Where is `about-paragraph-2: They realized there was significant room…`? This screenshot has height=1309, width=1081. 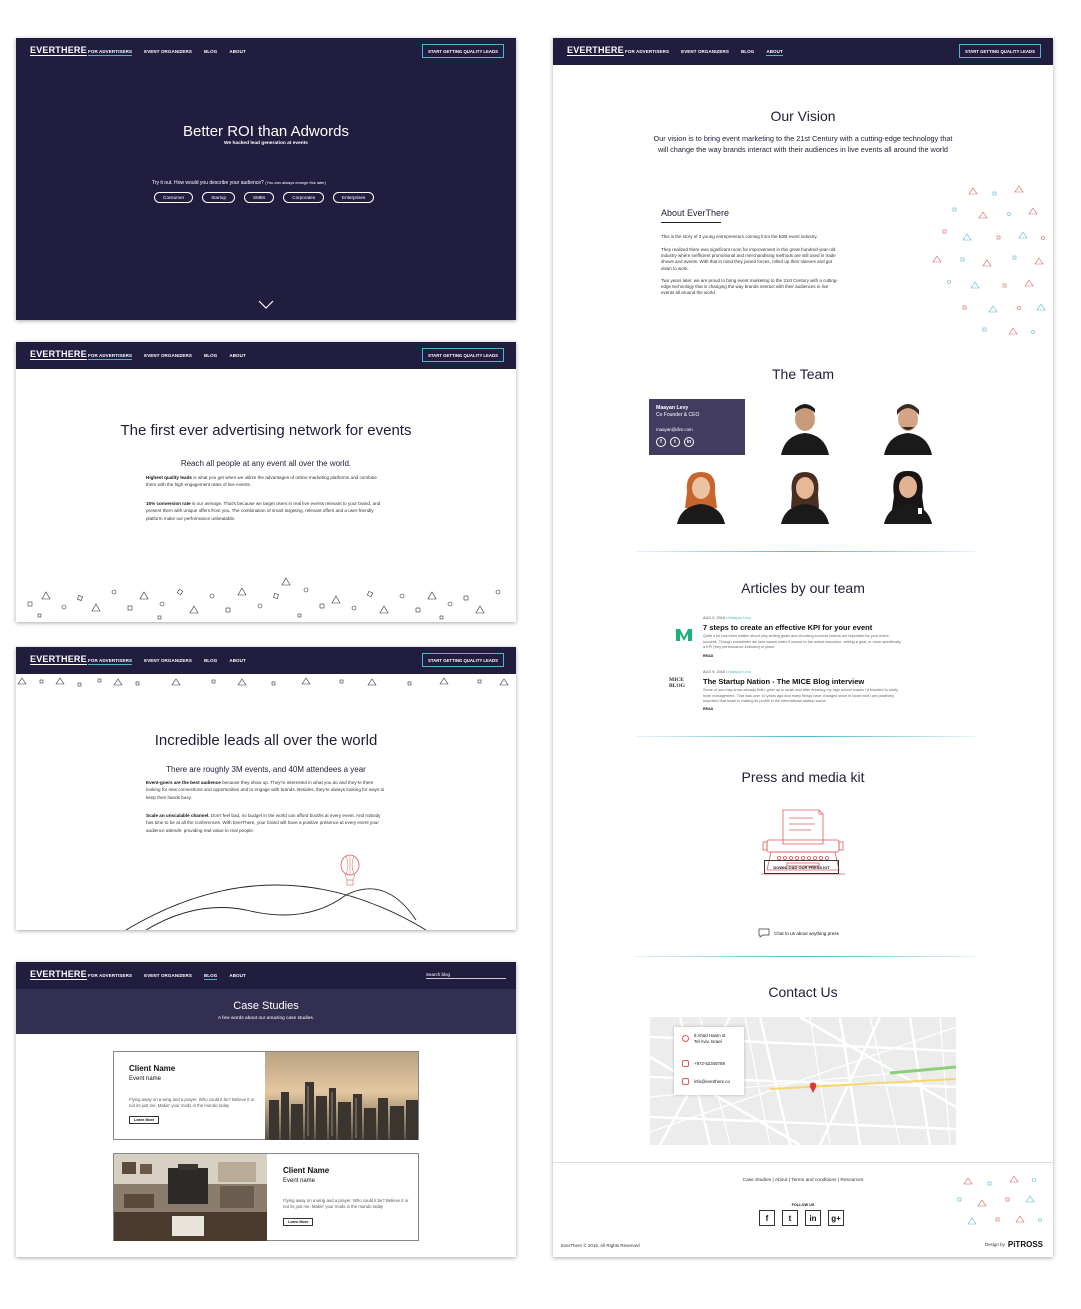 about-paragraph-2: They realized there was significant room… is located at coordinates (748, 259).